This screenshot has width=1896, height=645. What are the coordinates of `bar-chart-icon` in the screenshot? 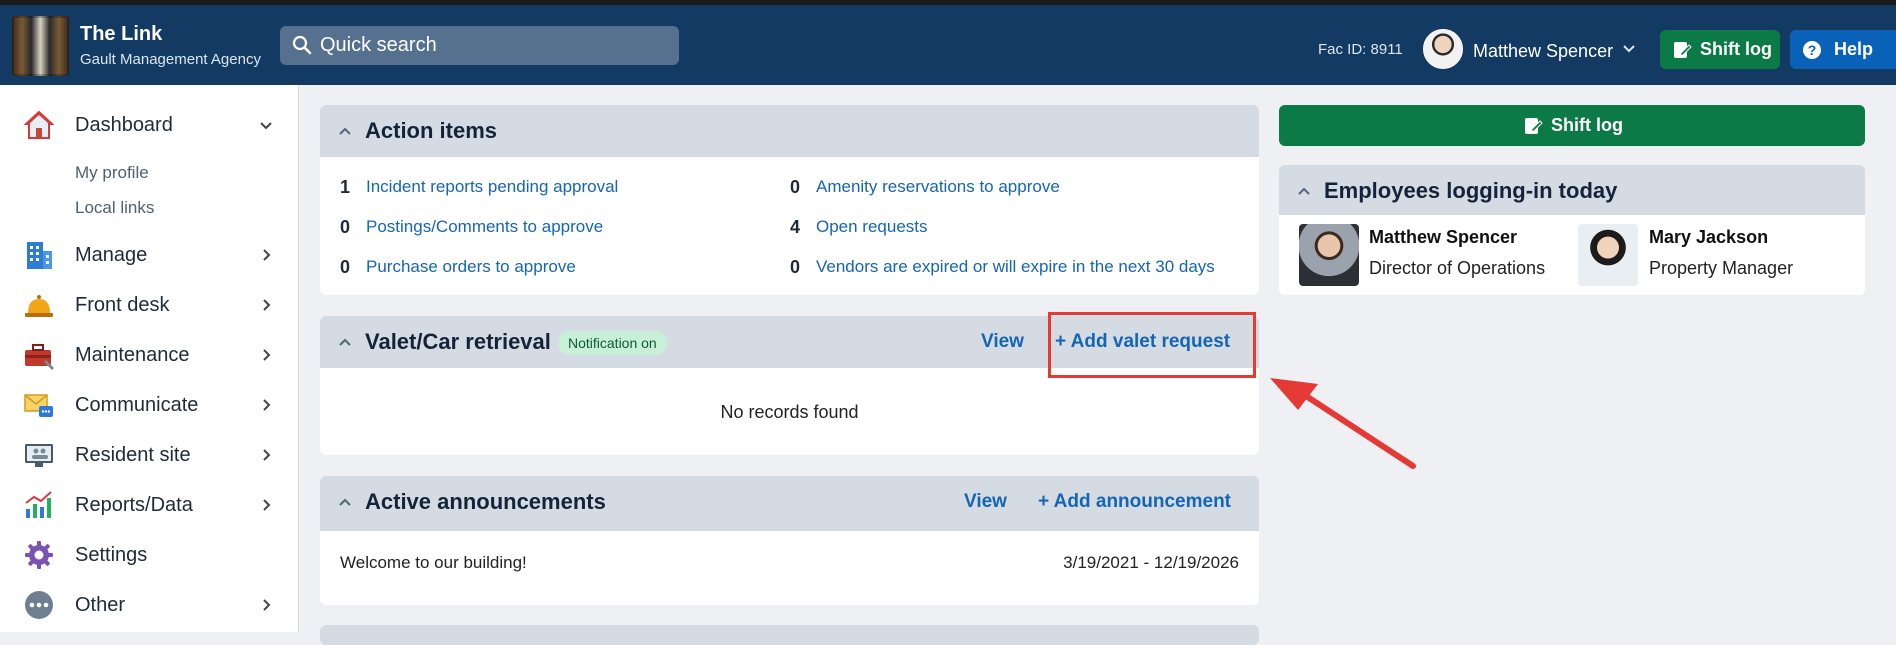 It's located at (38, 504).